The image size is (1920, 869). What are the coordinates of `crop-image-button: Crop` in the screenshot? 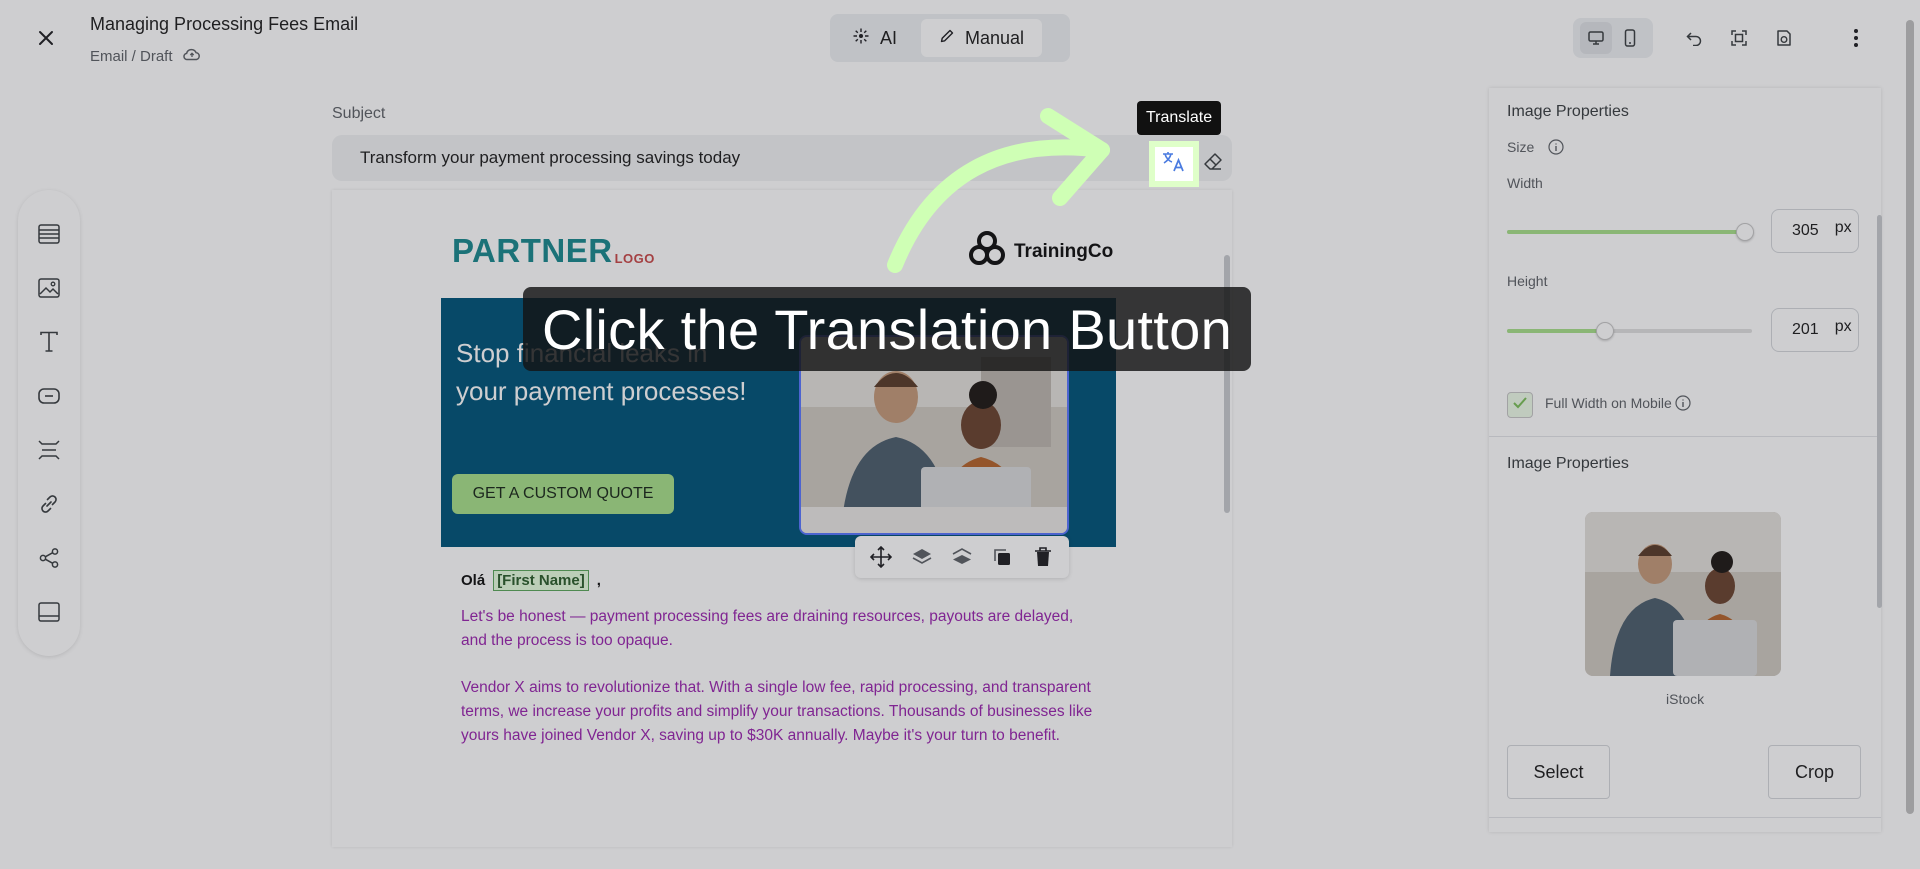 It's located at (1814, 772).